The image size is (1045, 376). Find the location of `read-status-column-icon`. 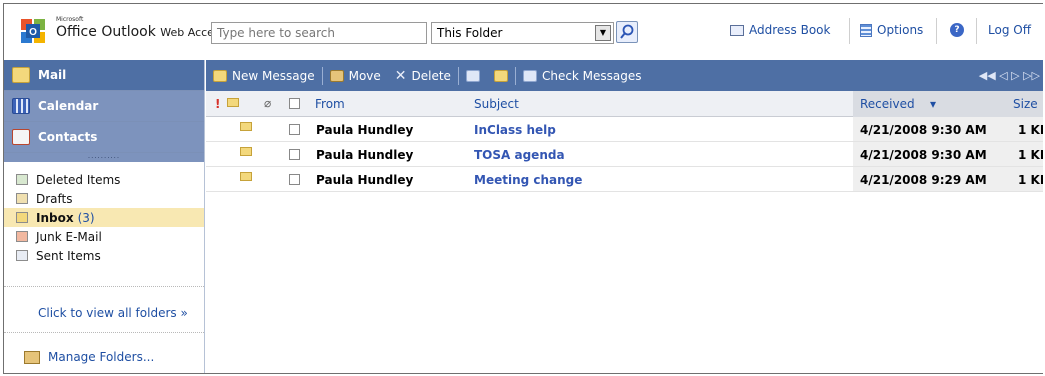

read-status-column-icon is located at coordinates (233, 102).